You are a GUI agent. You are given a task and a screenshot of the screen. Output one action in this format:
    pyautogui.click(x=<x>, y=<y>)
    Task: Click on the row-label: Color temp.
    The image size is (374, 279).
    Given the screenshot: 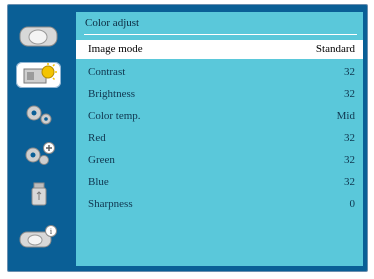 What is the action you would take?
    pyautogui.click(x=114, y=116)
    